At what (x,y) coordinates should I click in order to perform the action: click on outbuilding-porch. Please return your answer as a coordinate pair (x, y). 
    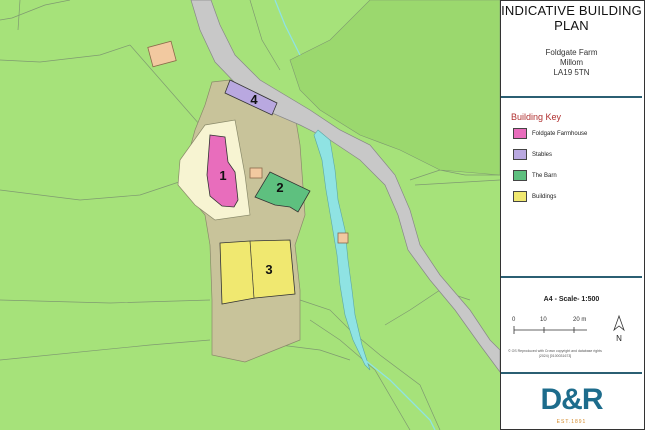
    Looking at the image, I should click on (256, 173).